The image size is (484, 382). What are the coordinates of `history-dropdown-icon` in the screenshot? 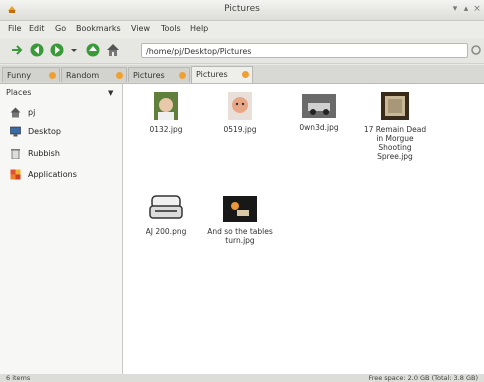 It's located at (74, 50).